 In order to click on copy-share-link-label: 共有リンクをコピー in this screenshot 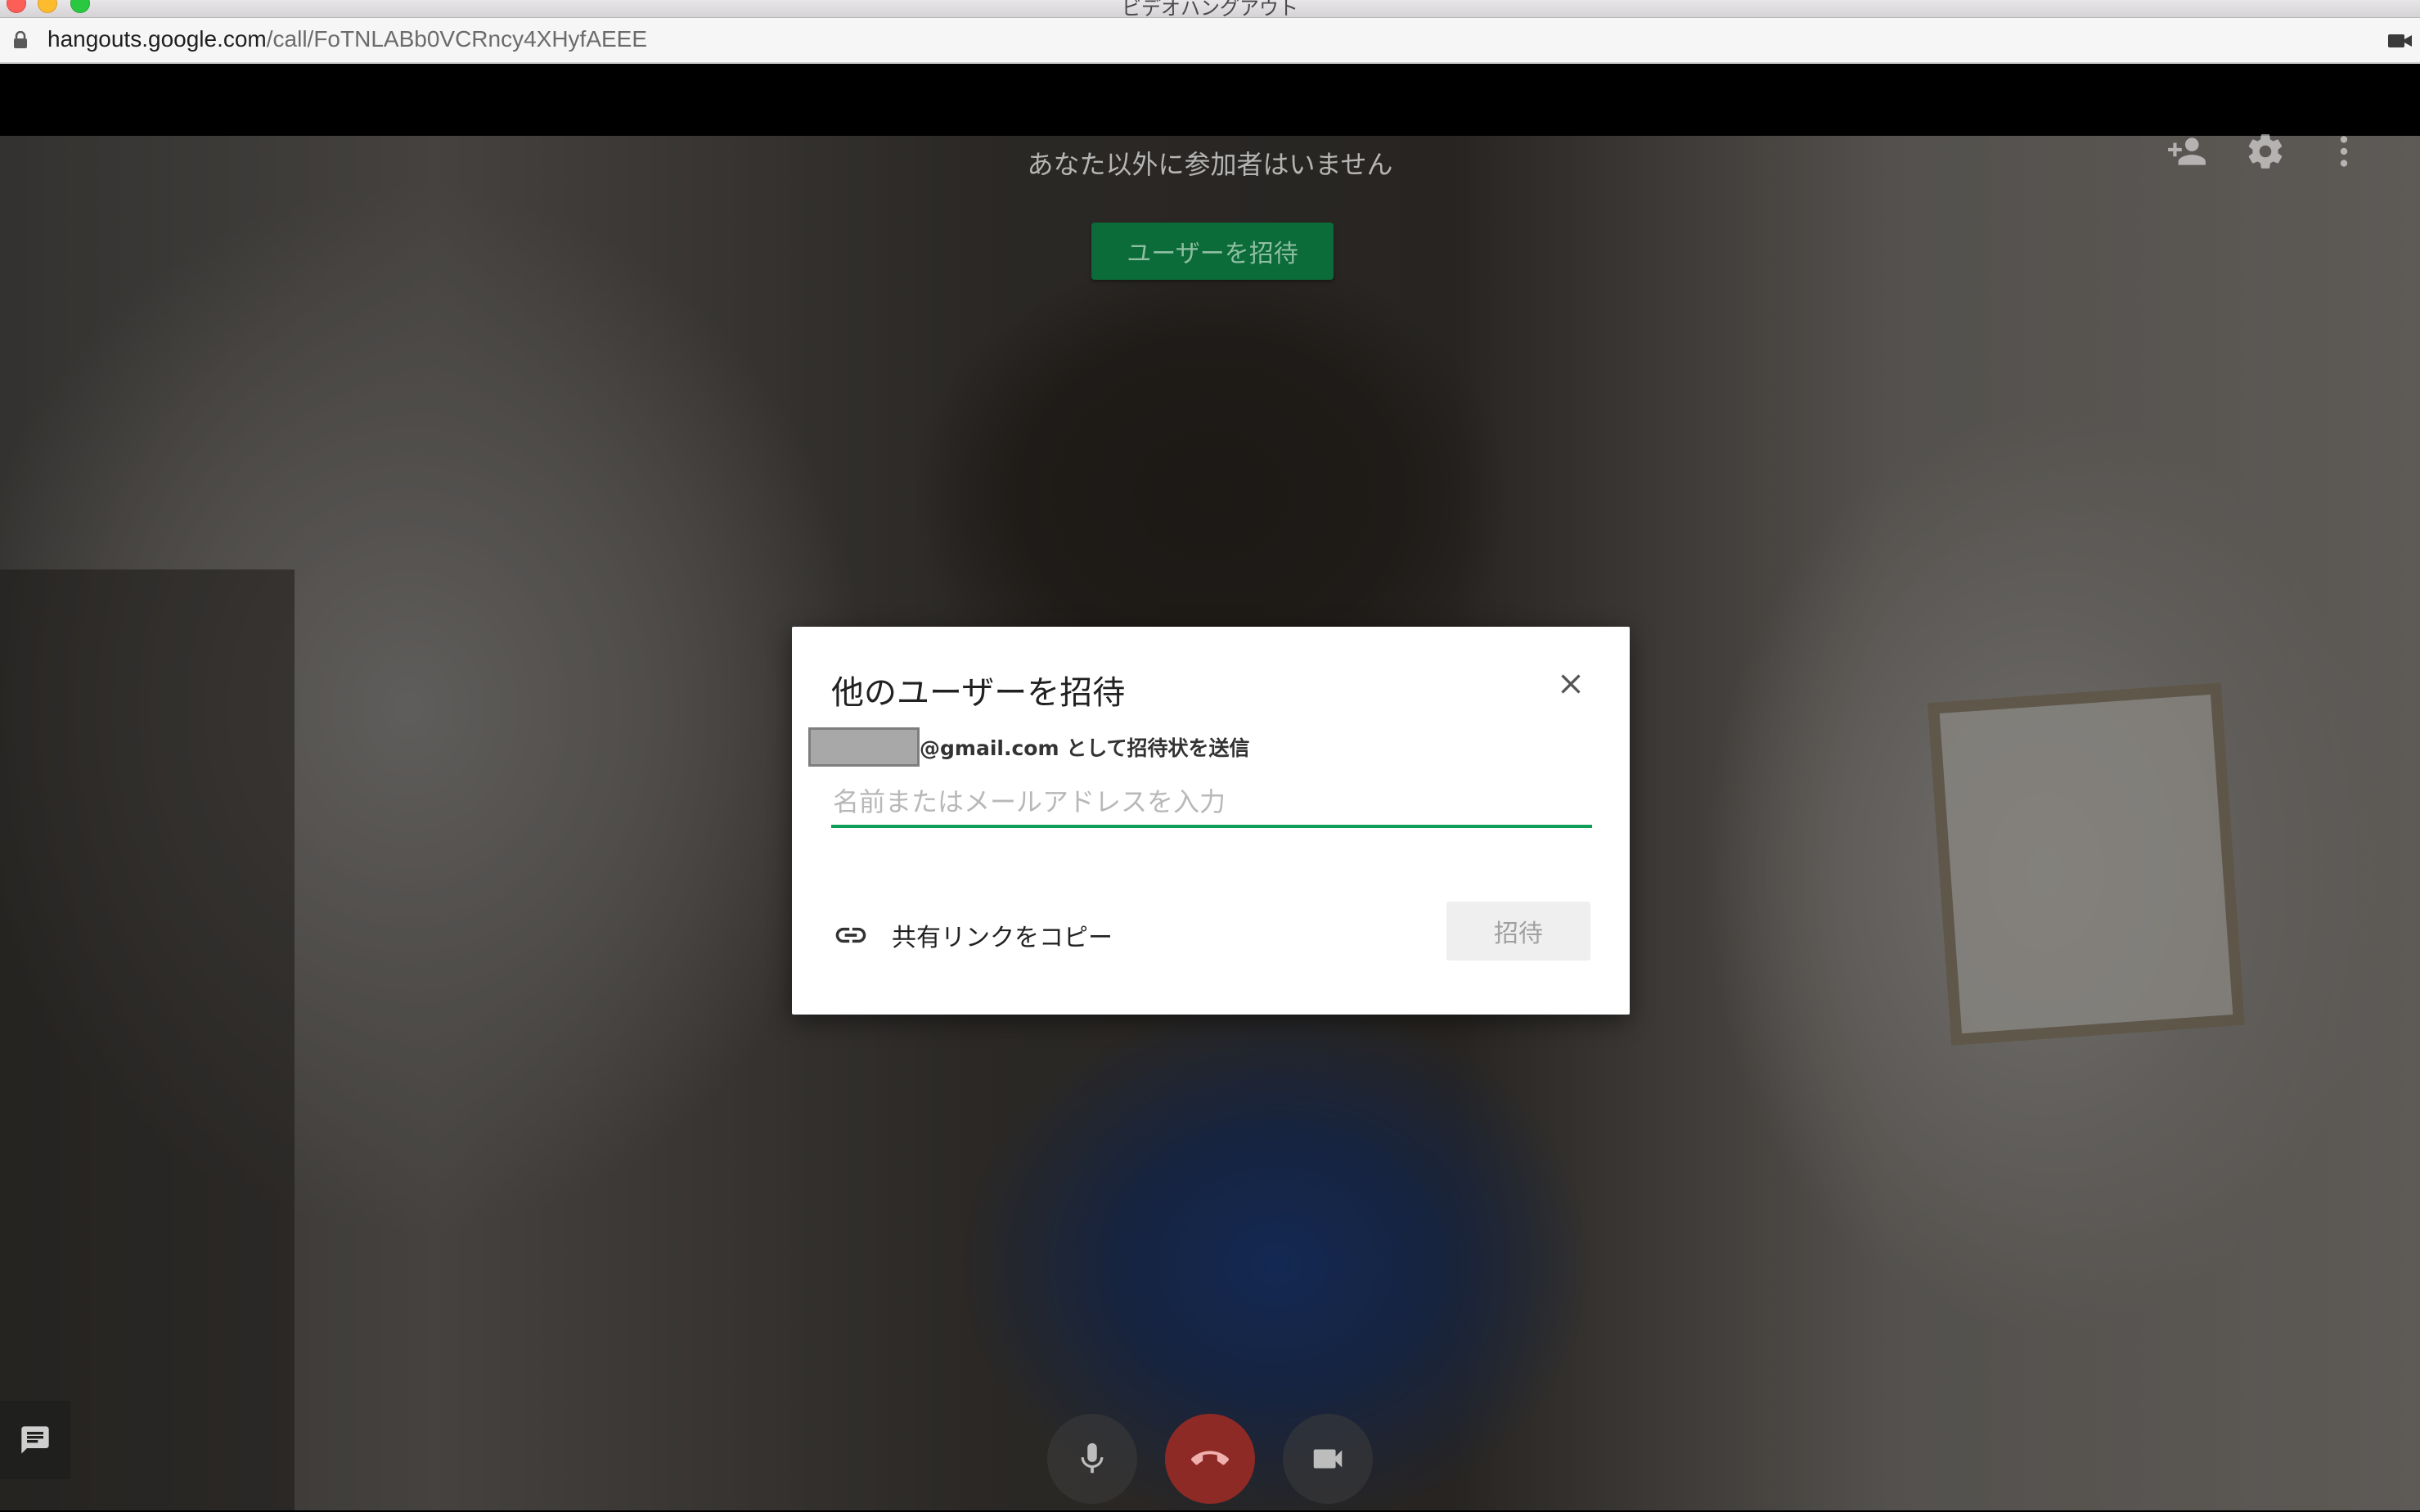, I will do `click(1002, 938)`.